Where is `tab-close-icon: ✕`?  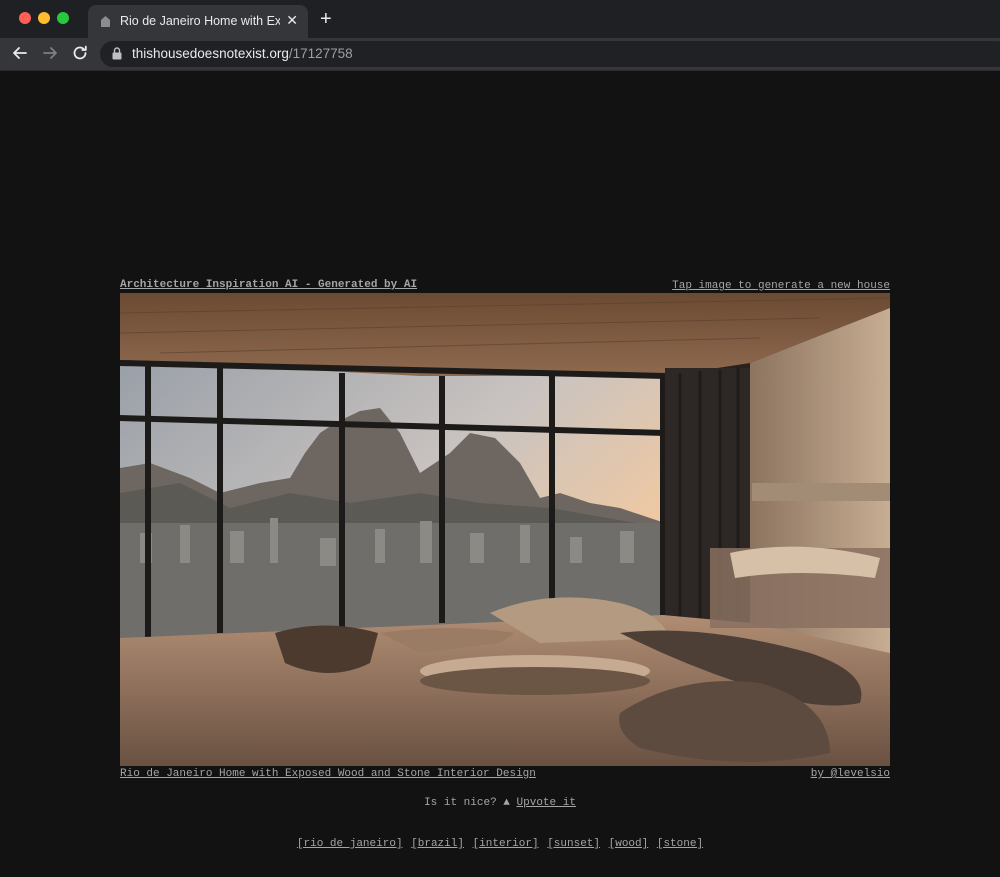
tab-close-icon: ✕ is located at coordinates (292, 20).